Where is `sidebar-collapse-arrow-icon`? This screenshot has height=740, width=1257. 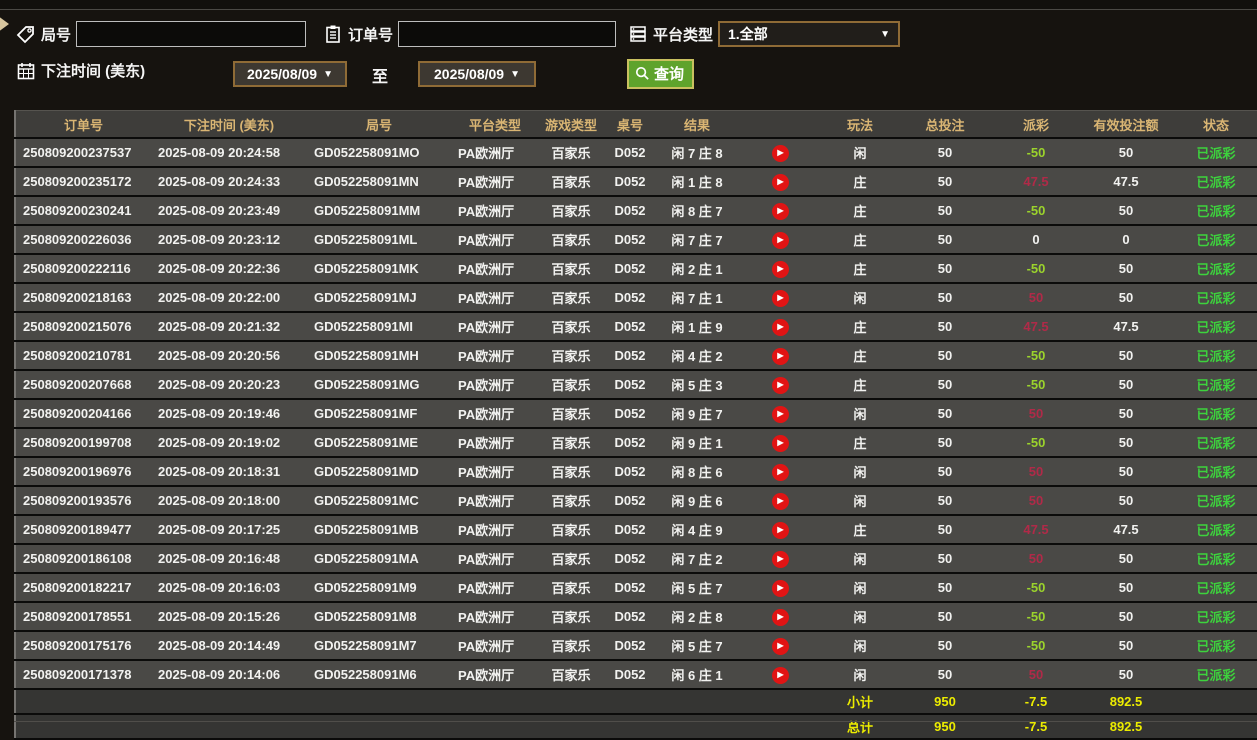 sidebar-collapse-arrow-icon is located at coordinates (4, 24).